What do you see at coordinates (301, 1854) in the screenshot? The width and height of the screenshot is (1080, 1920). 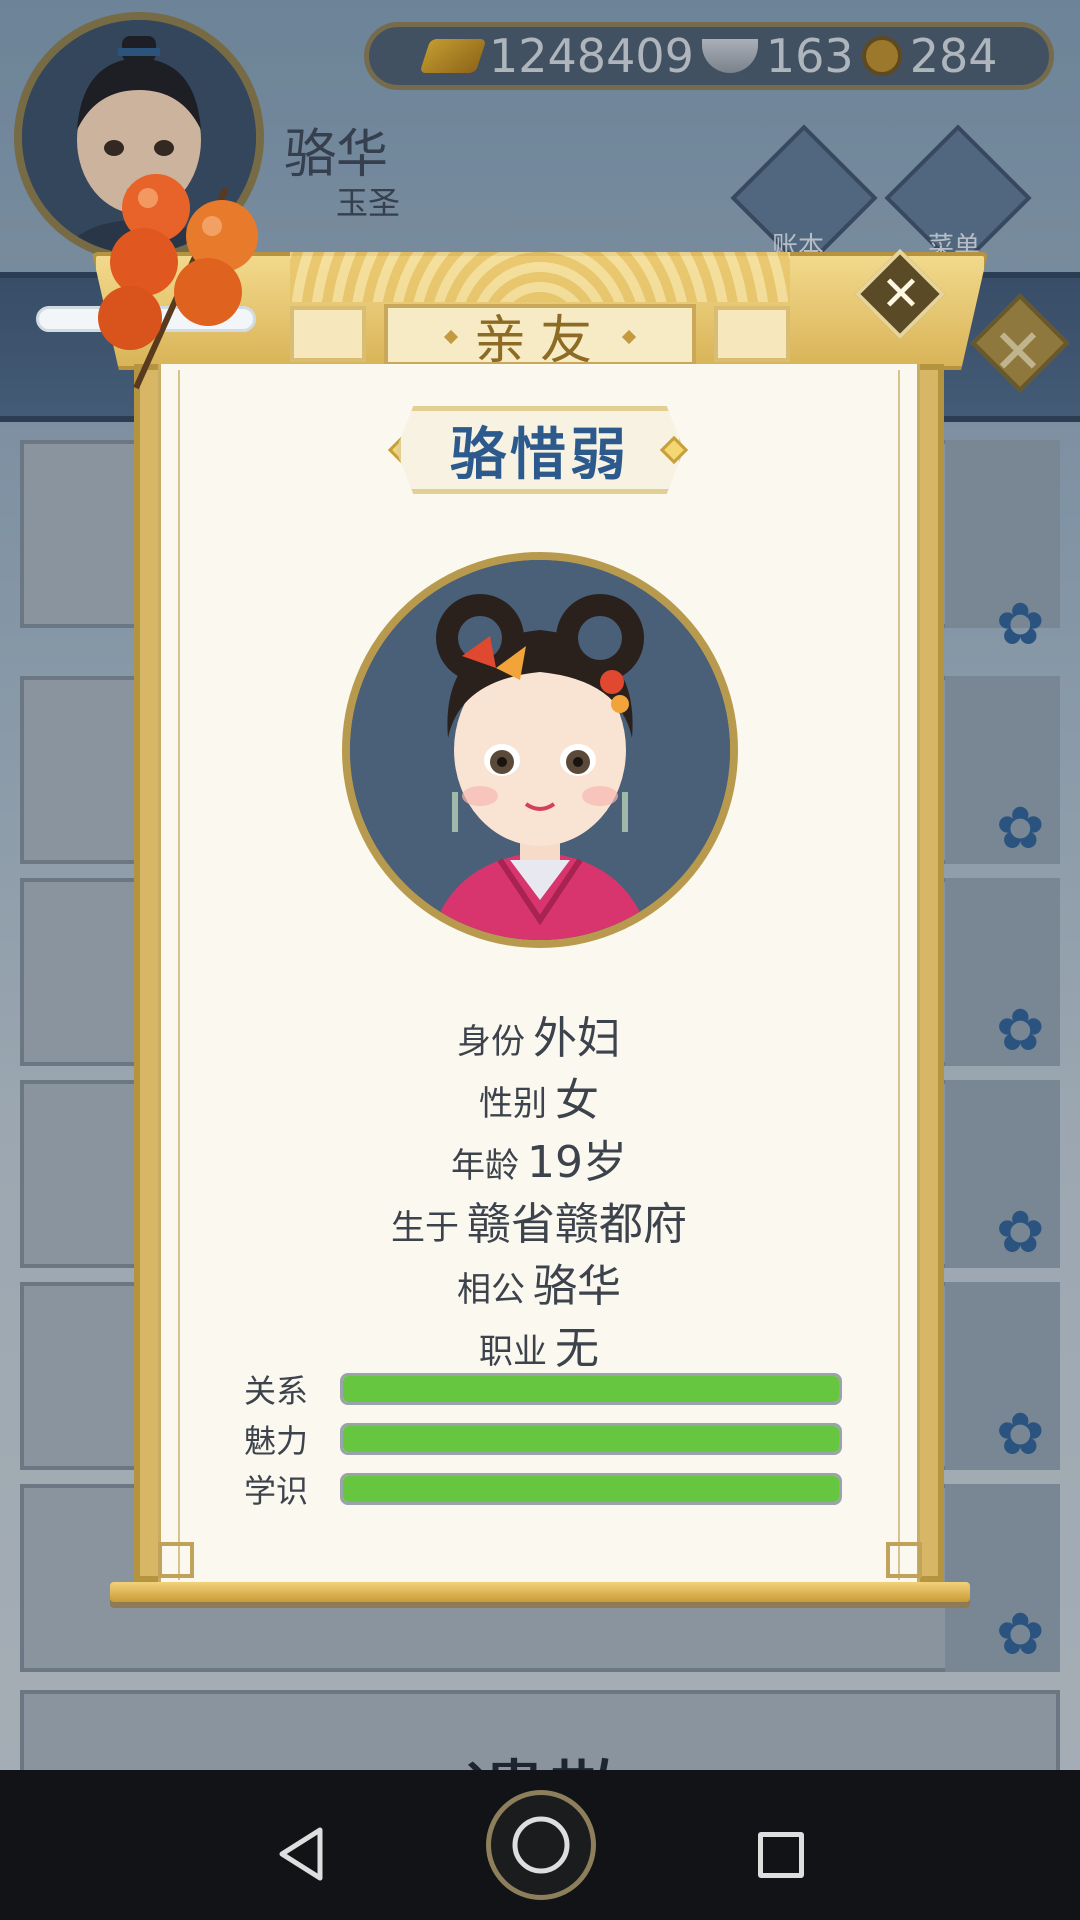 I see `back-icon` at bounding box center [301, 1854].